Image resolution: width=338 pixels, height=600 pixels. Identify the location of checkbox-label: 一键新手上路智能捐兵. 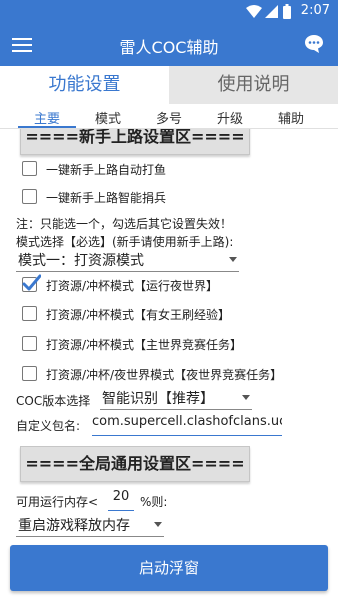
(106, 198).